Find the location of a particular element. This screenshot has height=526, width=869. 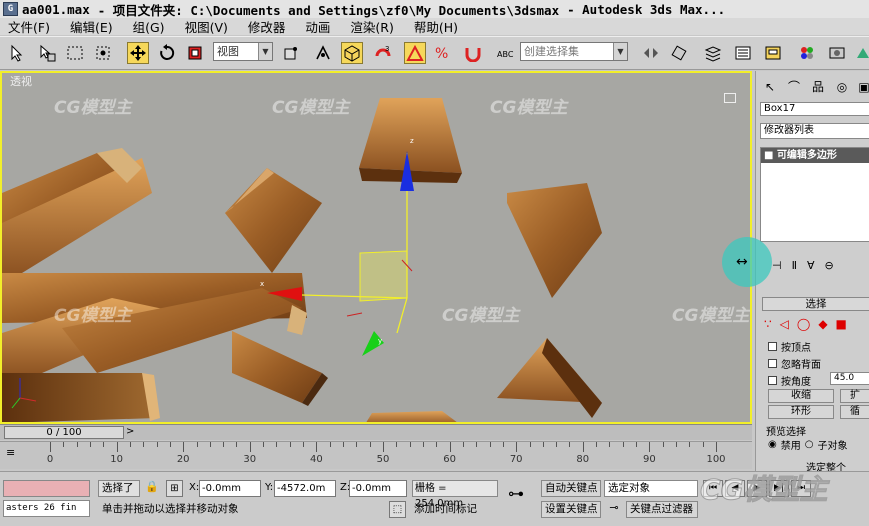

loop-button: 循 is located at coordinates (854, 412).